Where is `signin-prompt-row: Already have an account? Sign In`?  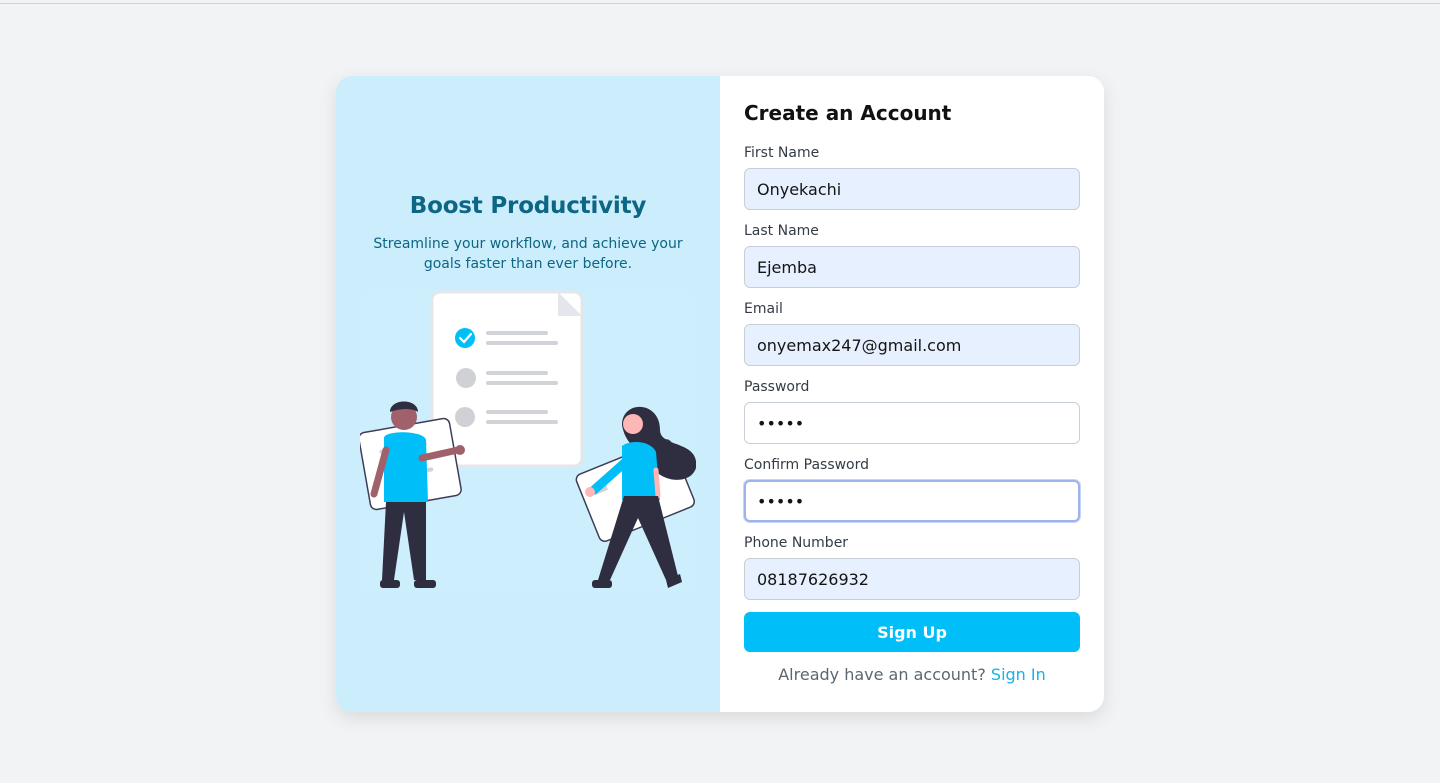
signin-prompt-row: Already have an account? Sign In is located at coordinates (912, 674).